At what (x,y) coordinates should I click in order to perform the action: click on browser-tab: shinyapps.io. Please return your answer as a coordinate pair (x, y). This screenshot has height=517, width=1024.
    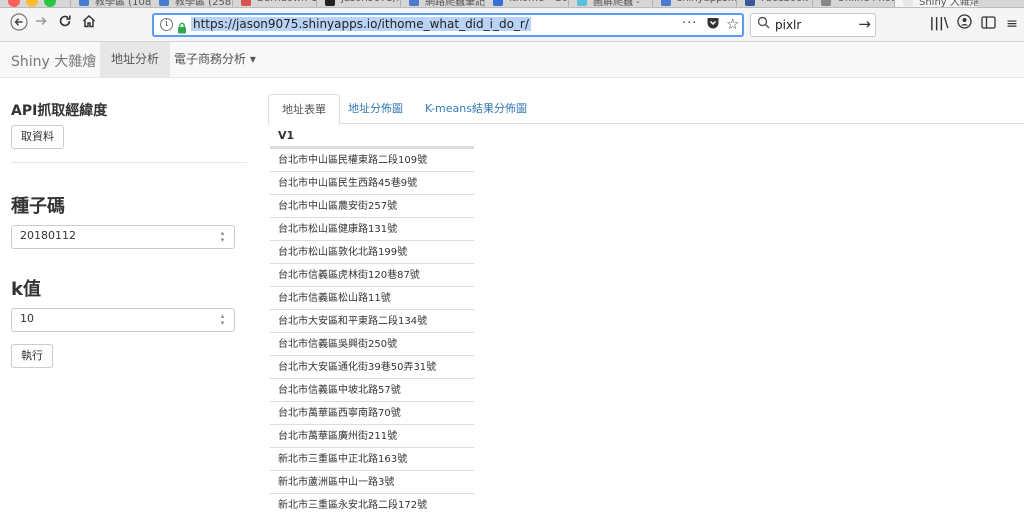
    Looking at the image, I should click on (694, 3).